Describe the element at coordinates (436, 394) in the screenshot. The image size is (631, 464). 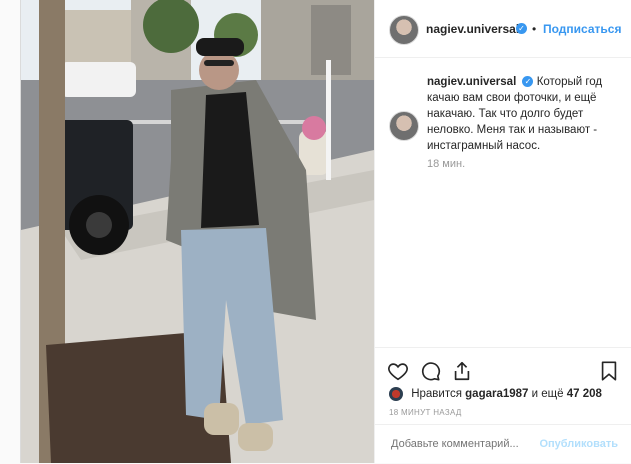
I see `likes-prefix: Нравится` at that location.